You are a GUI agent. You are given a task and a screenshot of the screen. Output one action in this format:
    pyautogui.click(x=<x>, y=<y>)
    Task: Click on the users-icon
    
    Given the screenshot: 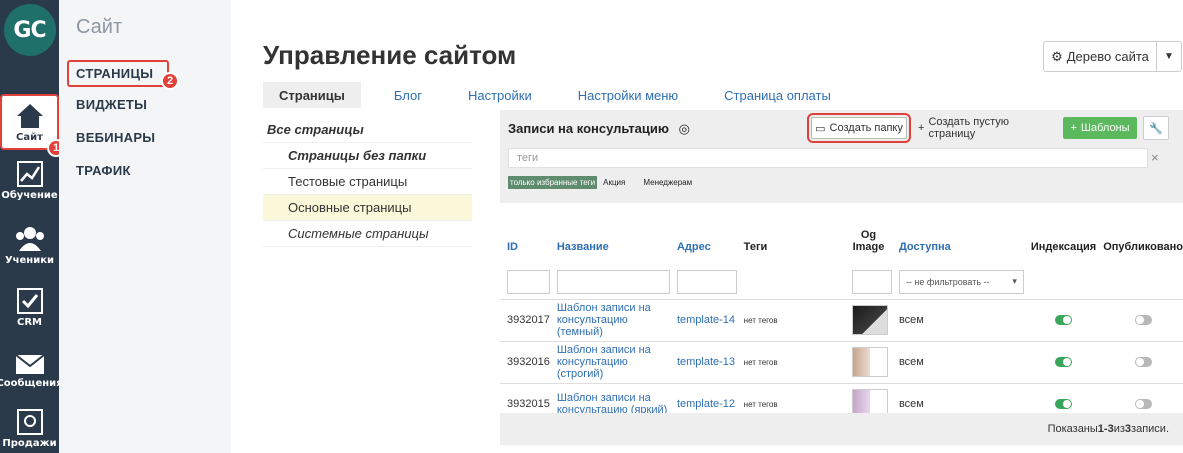 What is the action you would take?
    pyautogui.click(x=29, y=239)
    